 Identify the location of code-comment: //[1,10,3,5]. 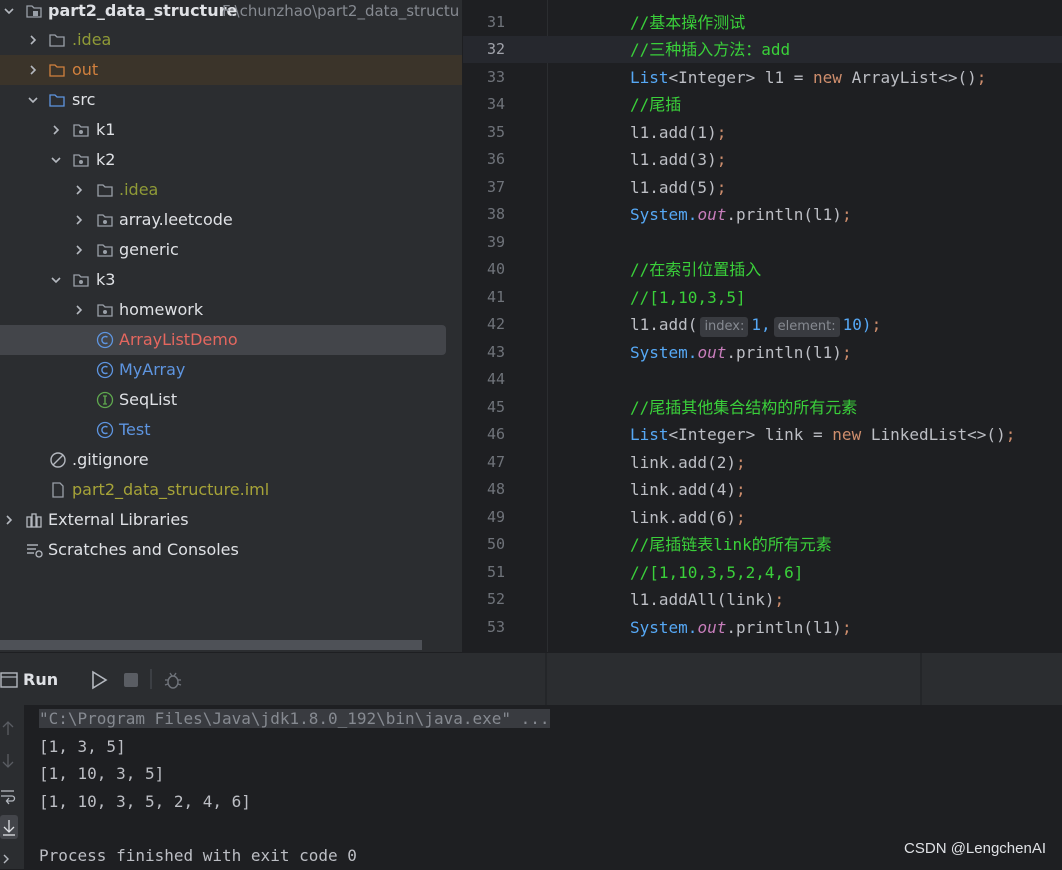
(688, 297).